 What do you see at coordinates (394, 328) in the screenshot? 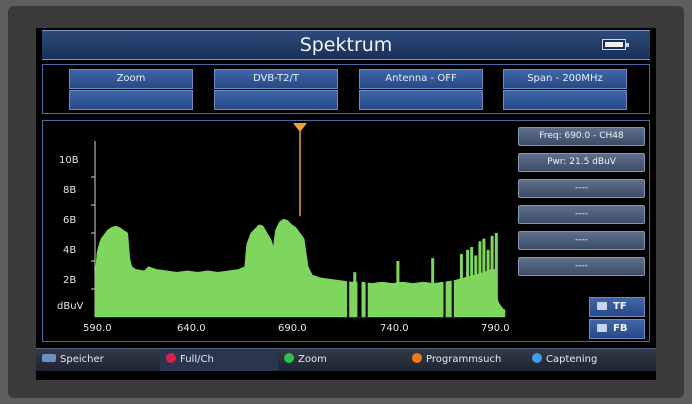
I see `x-tick-label: 740.0` at bounding box center [394, 328].